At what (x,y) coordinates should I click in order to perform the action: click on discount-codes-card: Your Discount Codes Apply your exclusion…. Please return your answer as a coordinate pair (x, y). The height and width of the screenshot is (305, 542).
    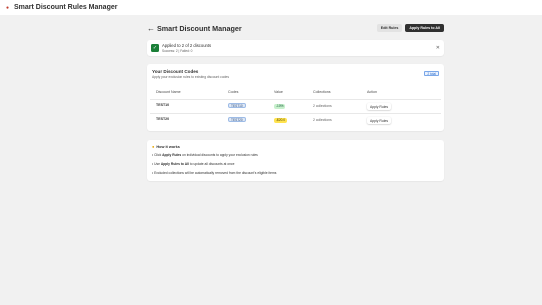
    Looking at the image, I should click on (295, 97).